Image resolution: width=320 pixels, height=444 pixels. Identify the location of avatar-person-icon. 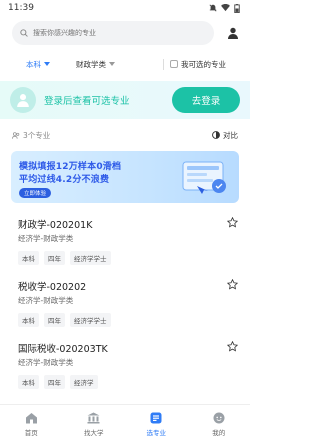
(23, 100).